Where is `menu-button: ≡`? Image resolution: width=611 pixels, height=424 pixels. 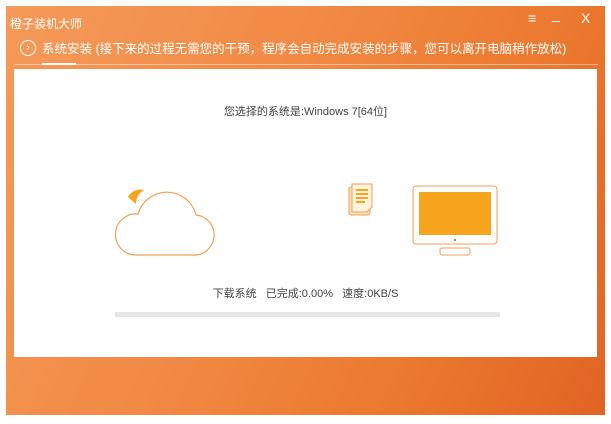 menu-button: ≡ is located at coordinates (532, 18).